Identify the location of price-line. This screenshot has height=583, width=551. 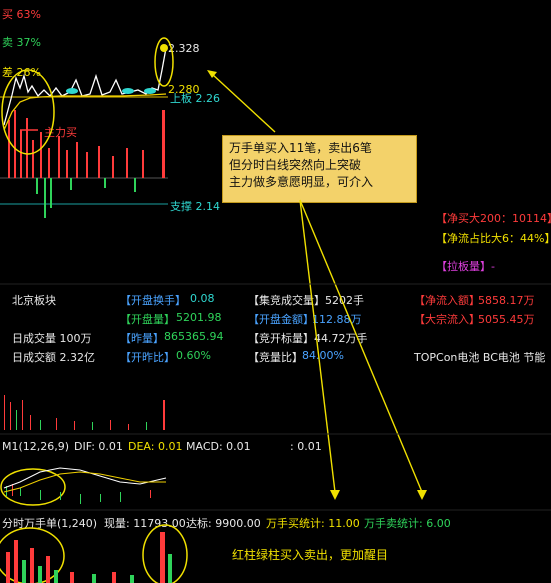
(85, 86).